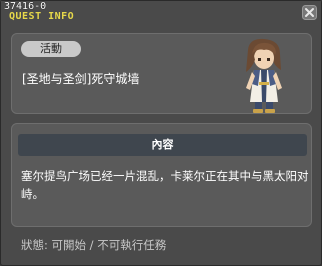  I want to click on close-icon, so click(309, 12).